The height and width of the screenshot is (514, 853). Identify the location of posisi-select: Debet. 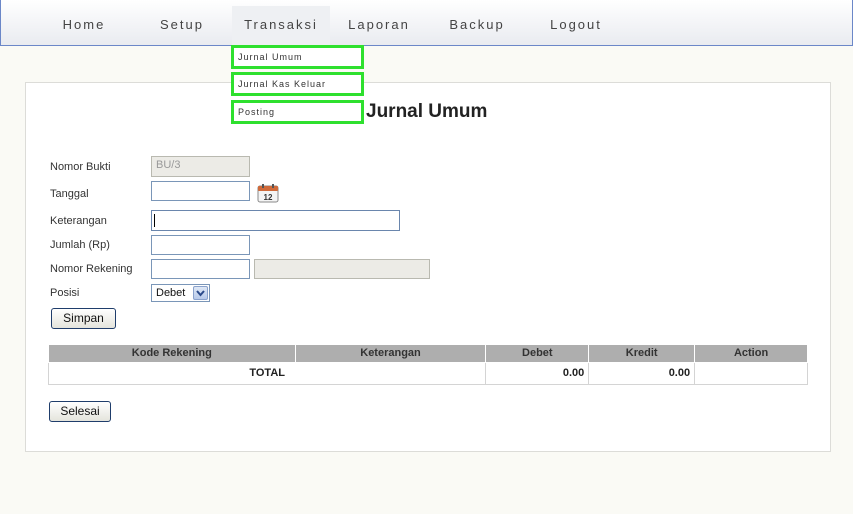
(180, 293).